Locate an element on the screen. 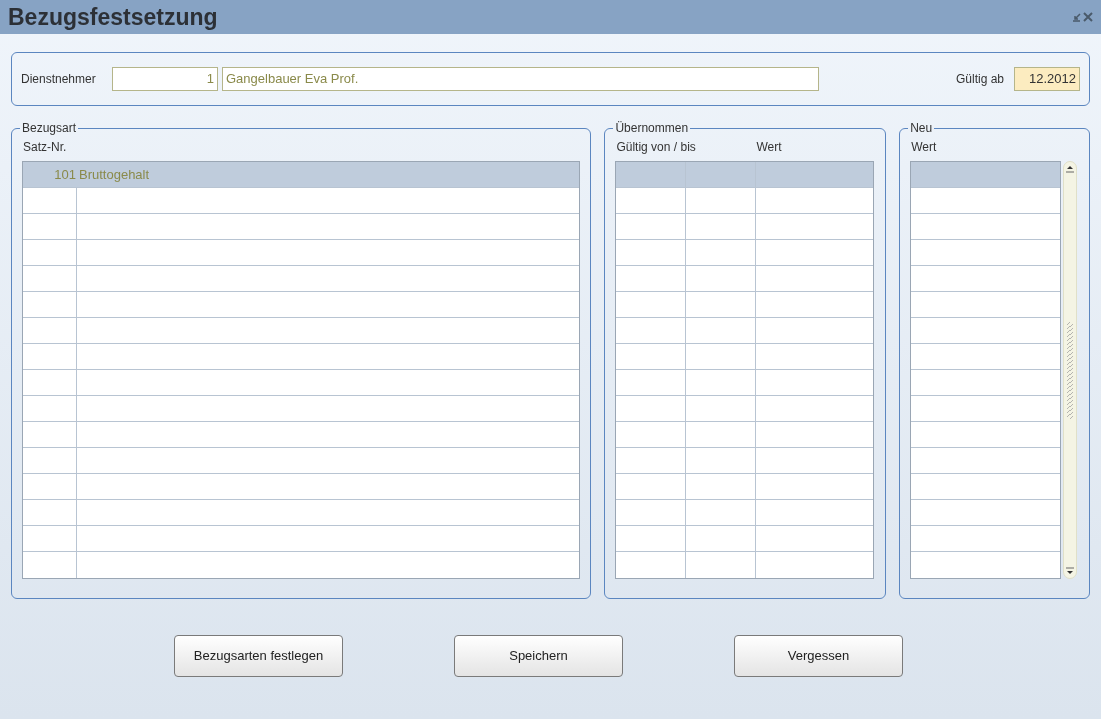 The image size is (1101, 719). window-title: Bezugsfestsetzung is located at coordinates (113, 17).